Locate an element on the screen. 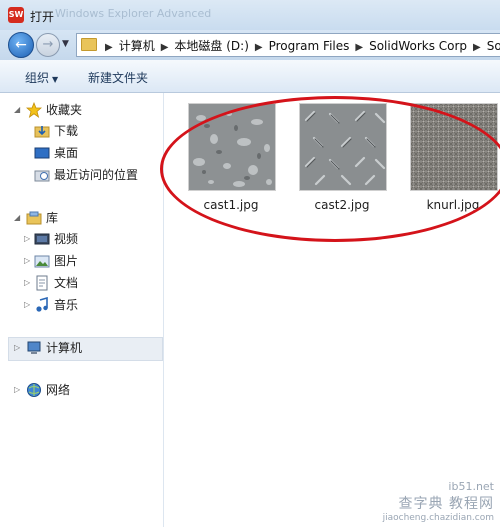 This screenshot has width=500, height=527. sidebar-label-videos: 视频 is located at coordinates (66, 239).